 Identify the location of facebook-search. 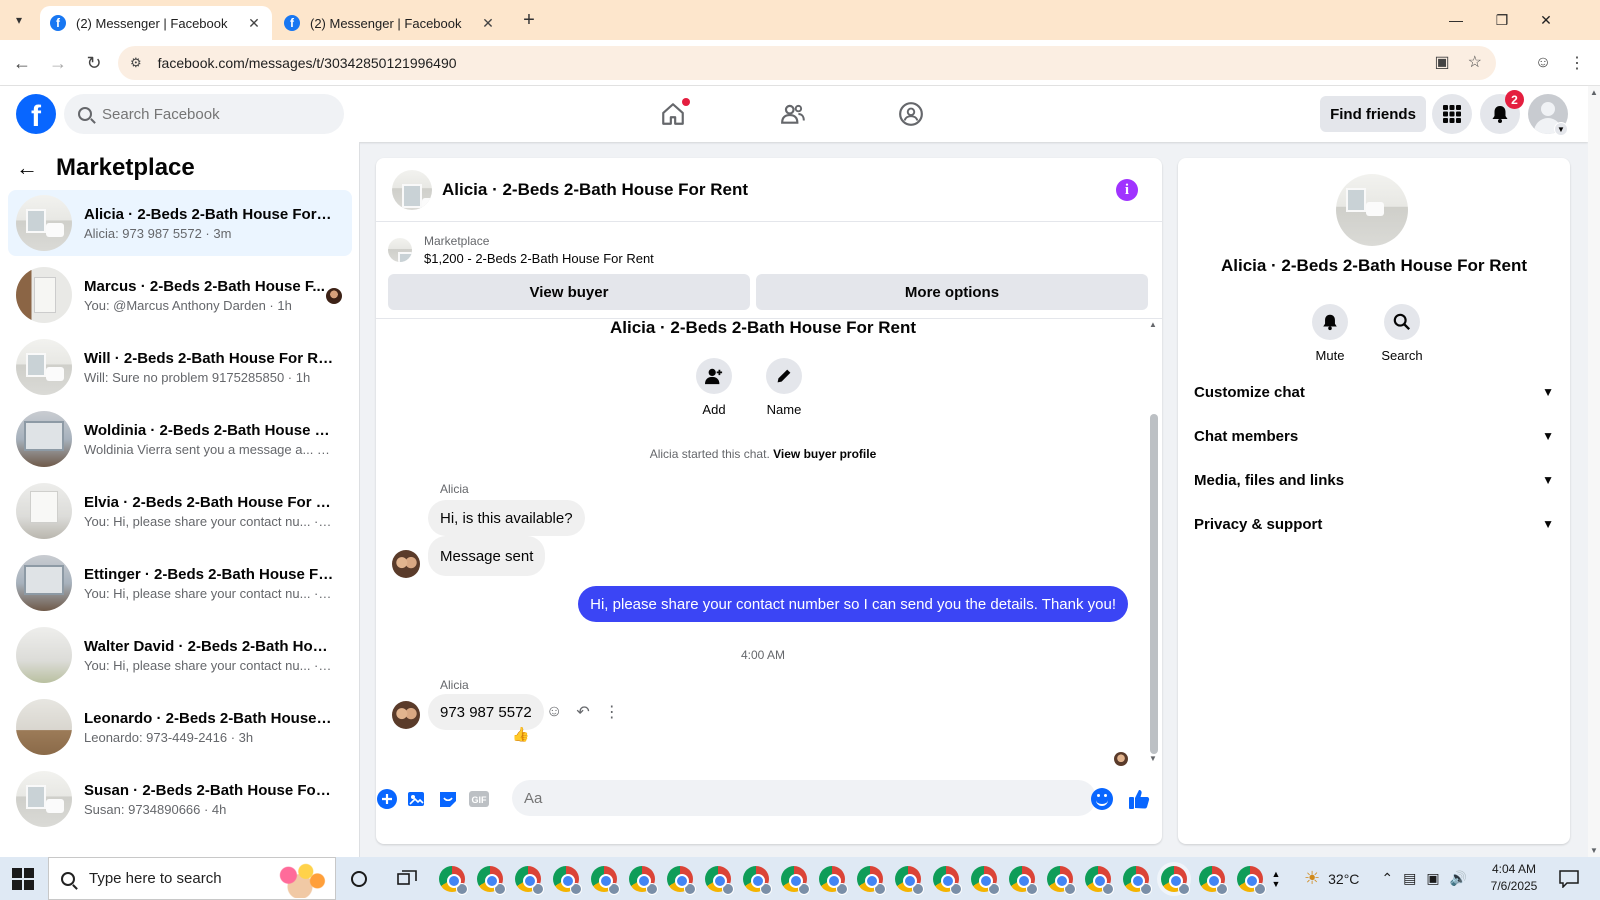
(204, 114).